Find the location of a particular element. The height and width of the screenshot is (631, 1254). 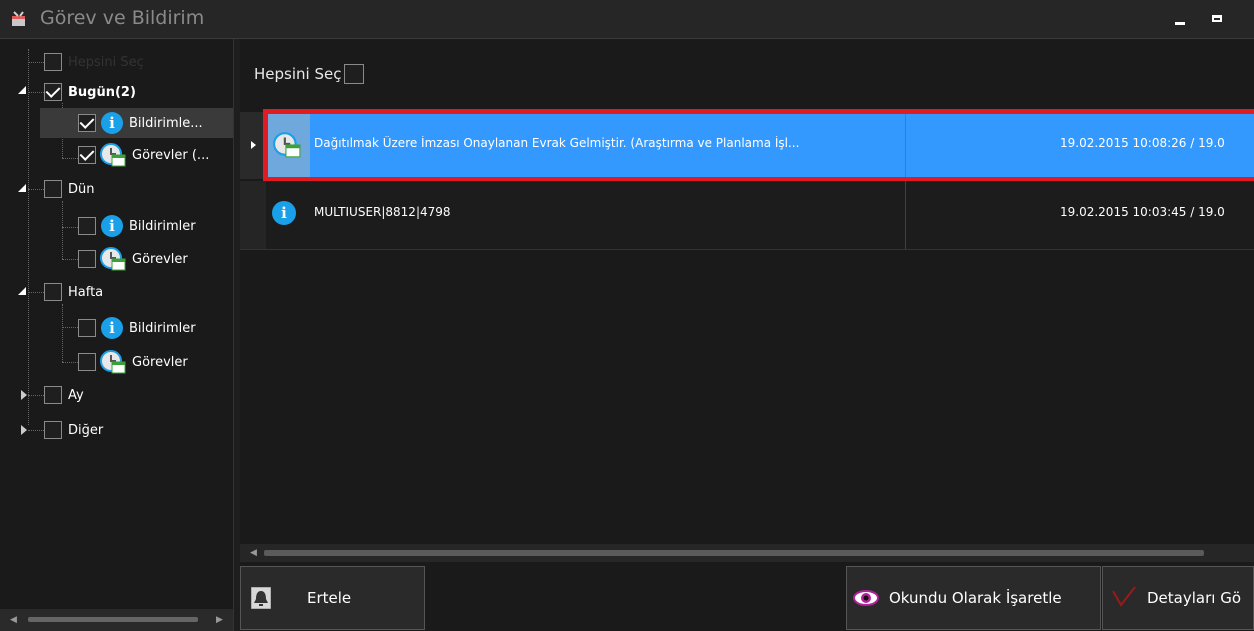

tree-select-all: Hepsini Seç is located at coordinates (94, 62).